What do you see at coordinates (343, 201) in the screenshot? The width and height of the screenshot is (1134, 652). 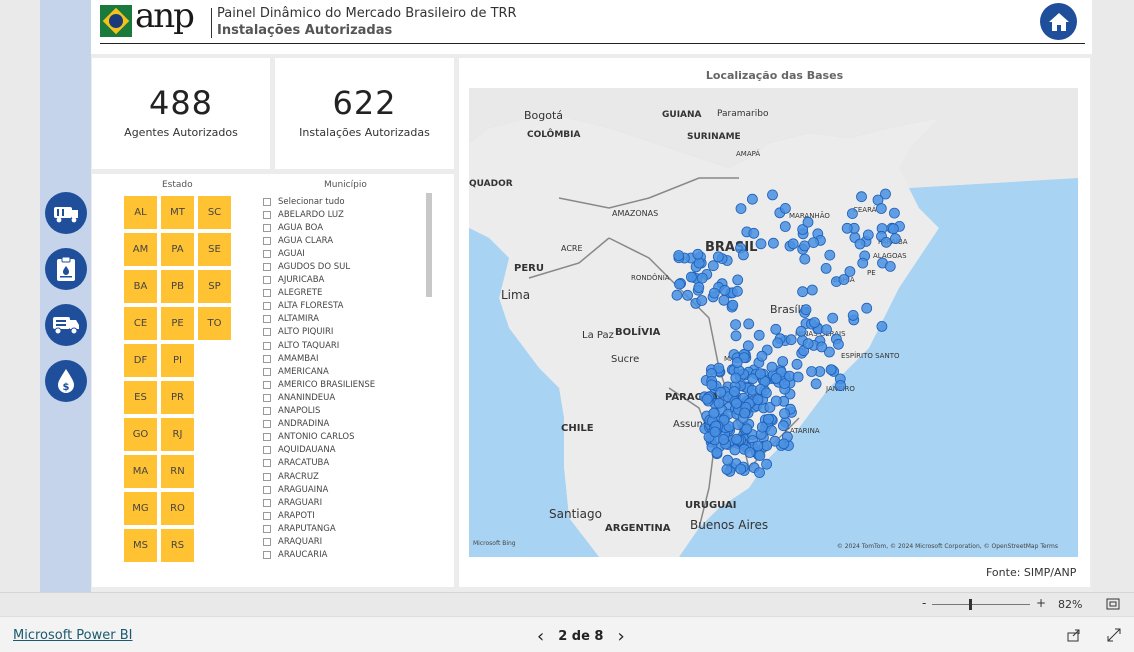 I see `municipio-item: Selecionar tudo` at bounding box center [343, 201].